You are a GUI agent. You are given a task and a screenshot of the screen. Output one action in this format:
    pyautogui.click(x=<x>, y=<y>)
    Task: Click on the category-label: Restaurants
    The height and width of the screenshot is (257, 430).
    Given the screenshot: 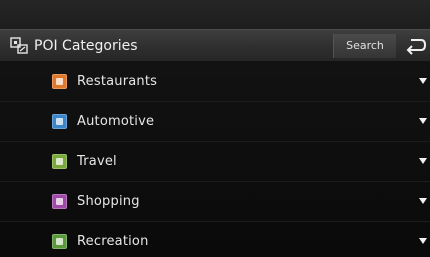 What is the action you would take?
    pyautogui.click(x=117, y=81)
    